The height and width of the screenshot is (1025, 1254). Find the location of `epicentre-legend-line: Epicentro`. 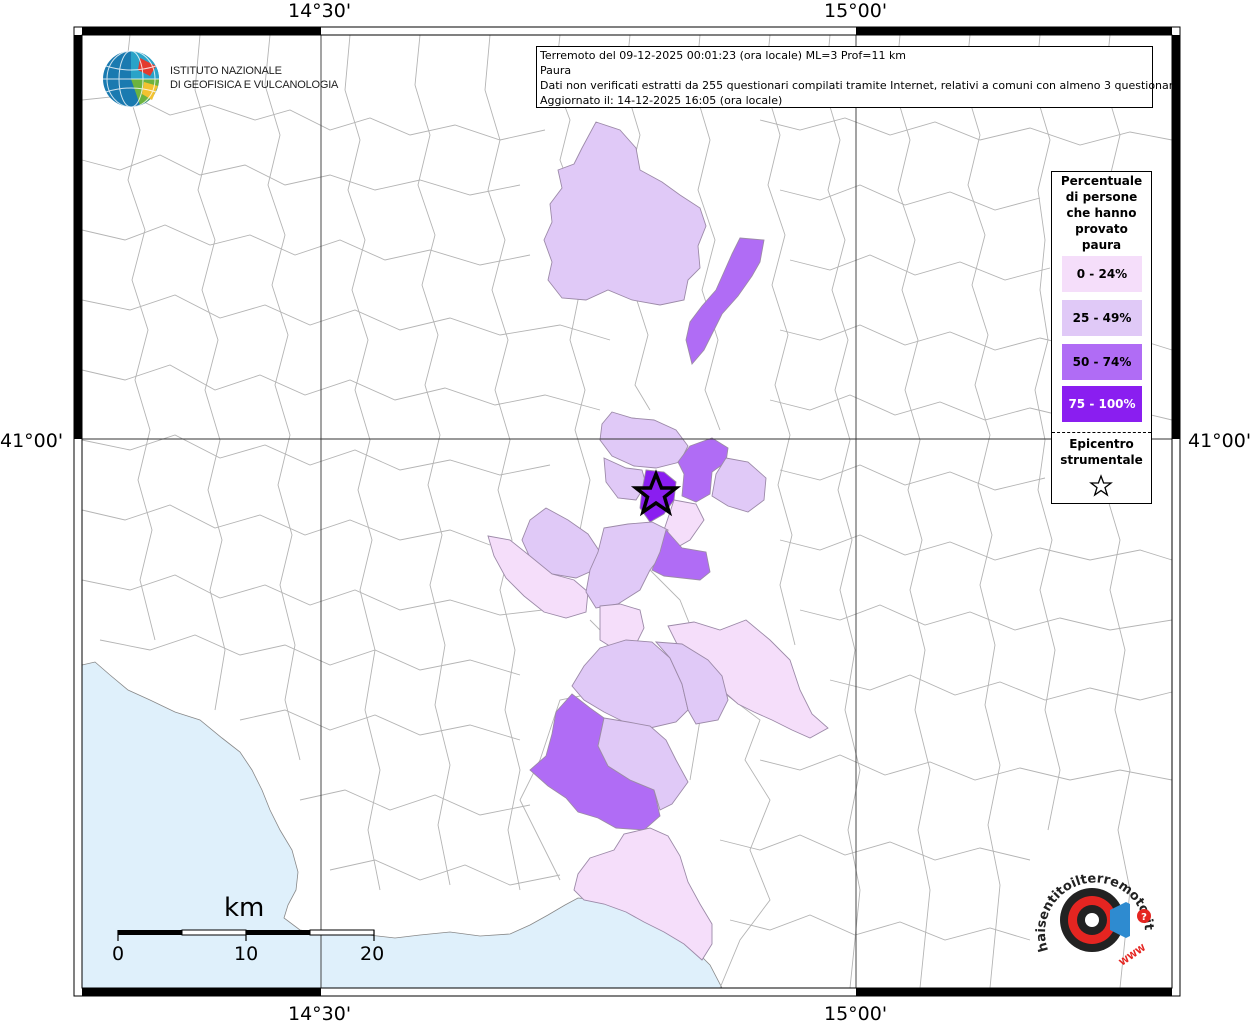

epicentre-legend-line: Epicentro is located at coordinates (1101, 444).